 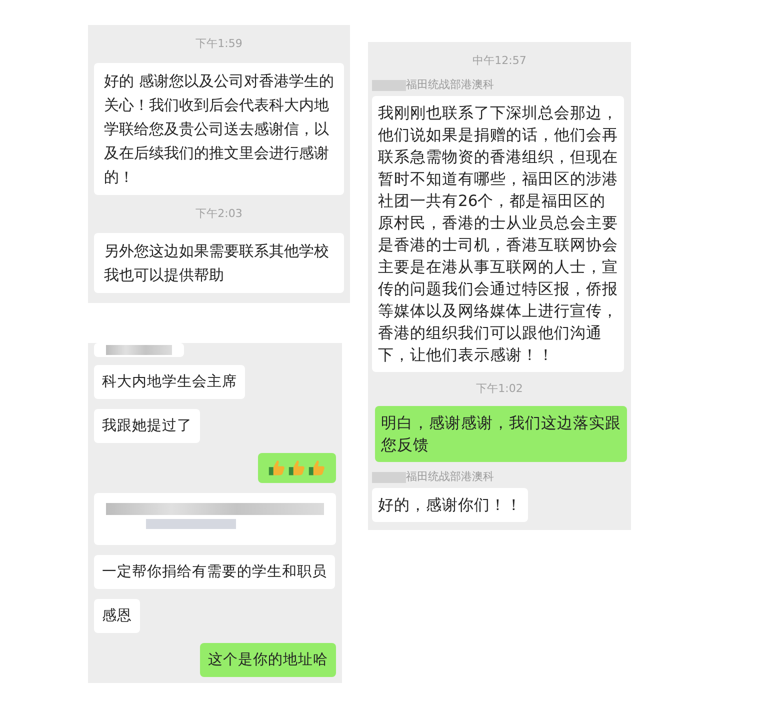 What do you see at coordinates (499, 389) in the screenshot?
I see `timestamp: 下午1:02` at bounding box center [499, 389].